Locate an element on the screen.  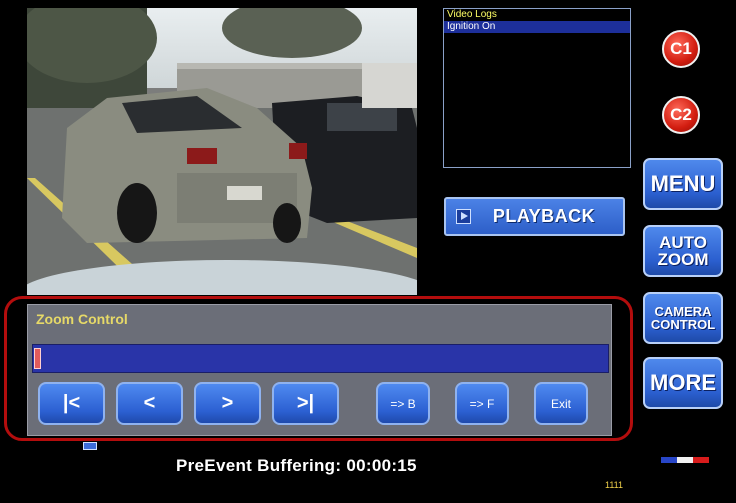
auto-zoom-label-line1: AUTO is located at coordinates (683, 242).